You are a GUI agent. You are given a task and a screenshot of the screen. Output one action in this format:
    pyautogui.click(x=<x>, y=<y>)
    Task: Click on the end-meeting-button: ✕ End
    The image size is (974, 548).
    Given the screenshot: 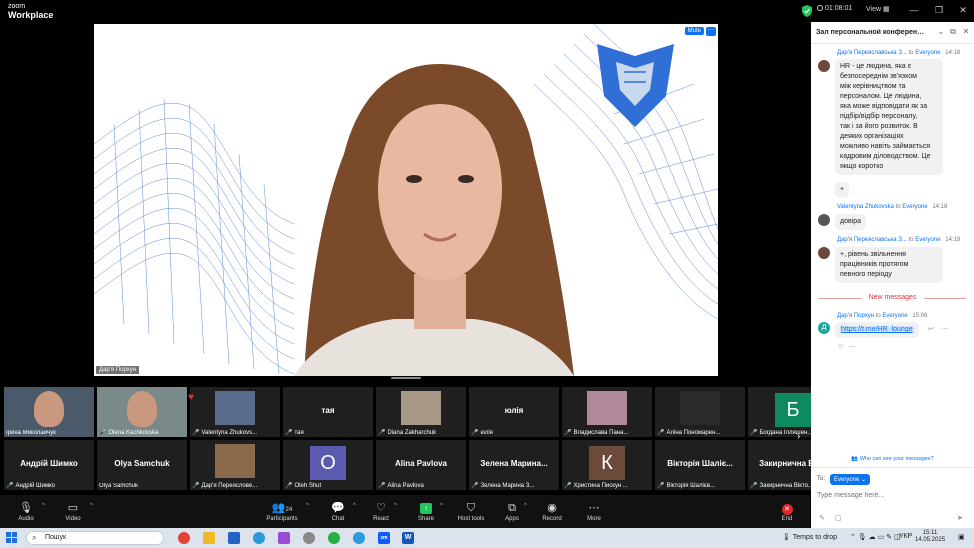 What is the action you would take?
    pyautogui.click(x=787, y=511)
    